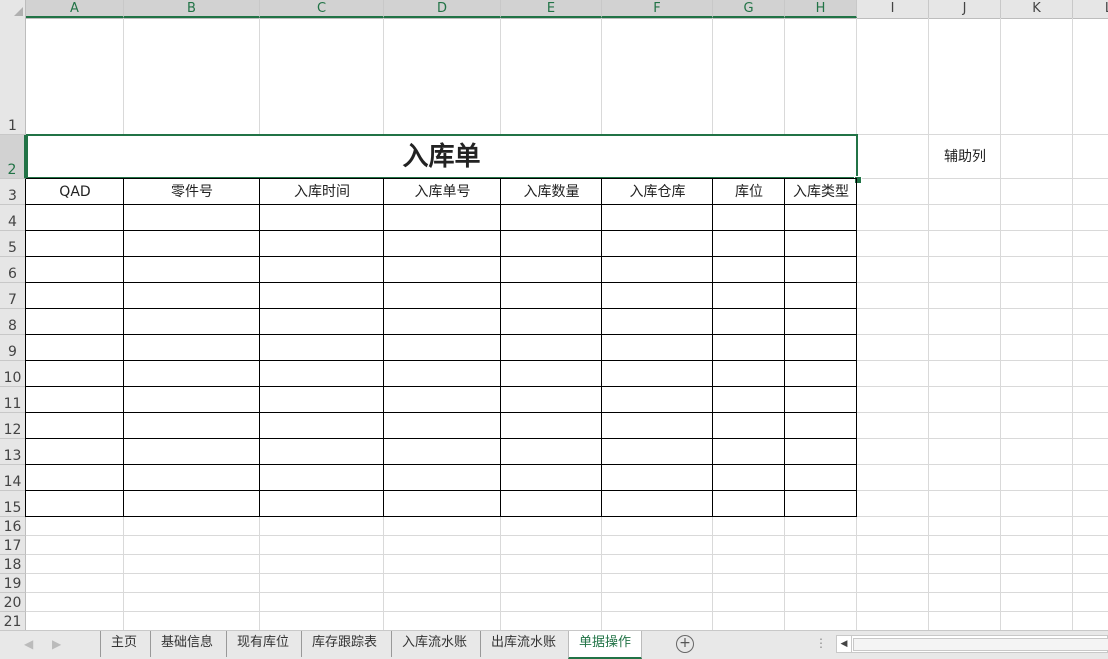  I want to click on row-header-18: 18, so click(13, 564).